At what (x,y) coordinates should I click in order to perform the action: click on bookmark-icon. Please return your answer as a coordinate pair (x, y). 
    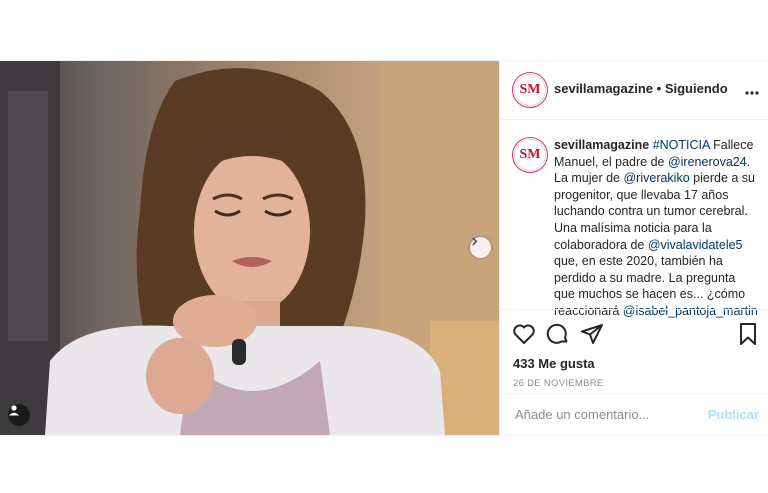
    Looking at the image, I should click on (748, 334).